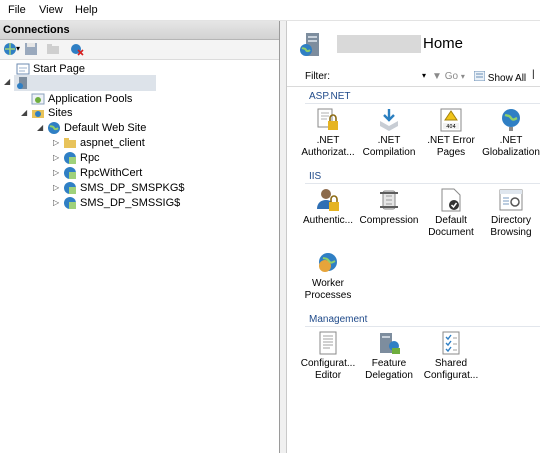 The height and width of the screenshot is (453, 540). I want to click on tree-label: SMS_DP_SMSSIG$, so click(130, 203).